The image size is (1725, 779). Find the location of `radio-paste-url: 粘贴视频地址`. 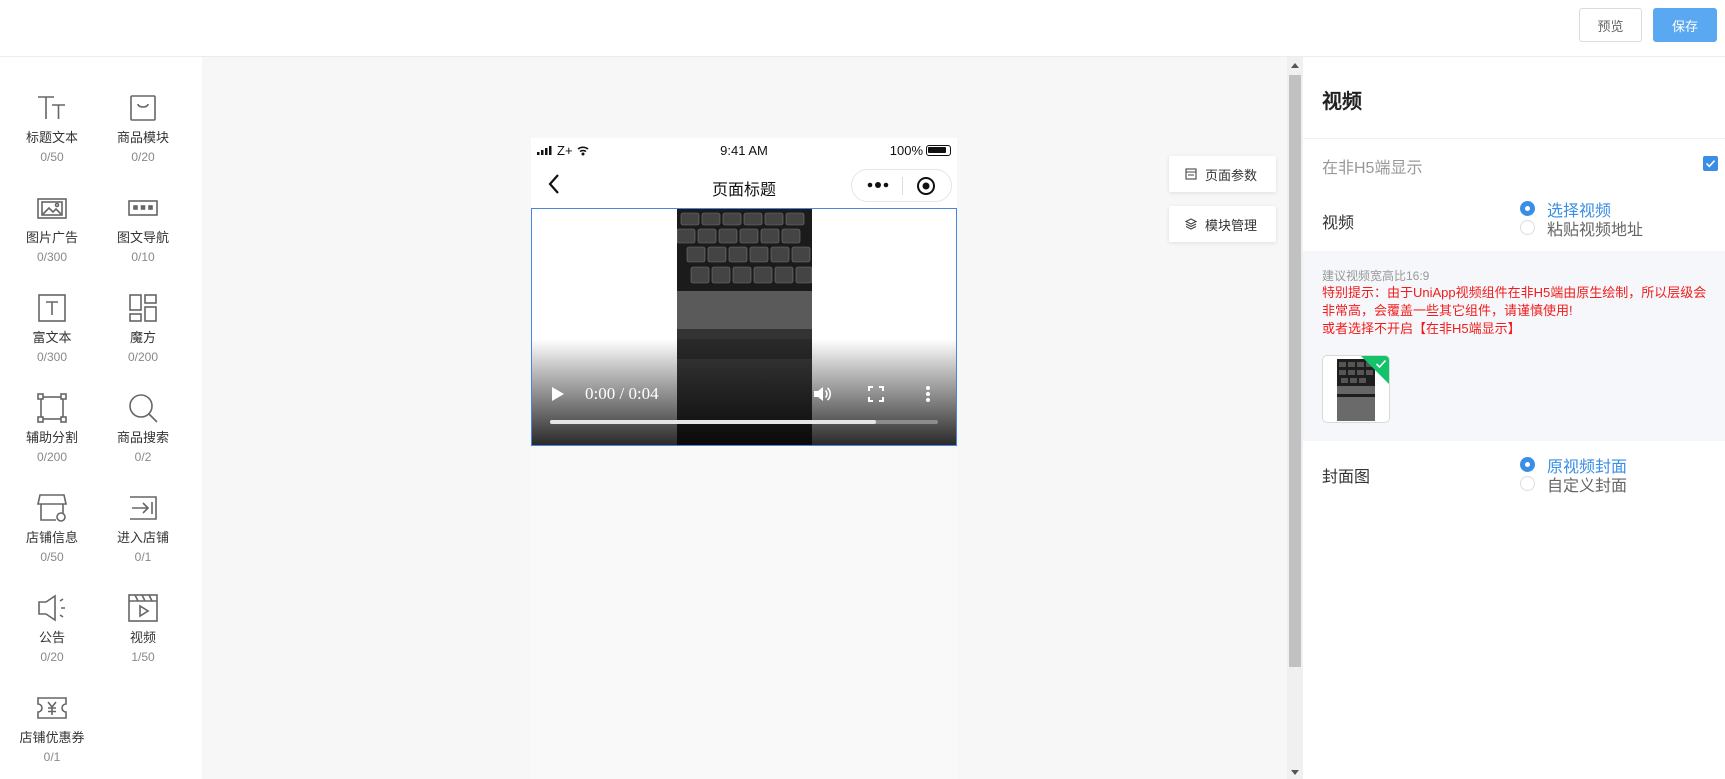

radio-paste-url: 粘贴视频地址 is located at coordinates (1582, 228).